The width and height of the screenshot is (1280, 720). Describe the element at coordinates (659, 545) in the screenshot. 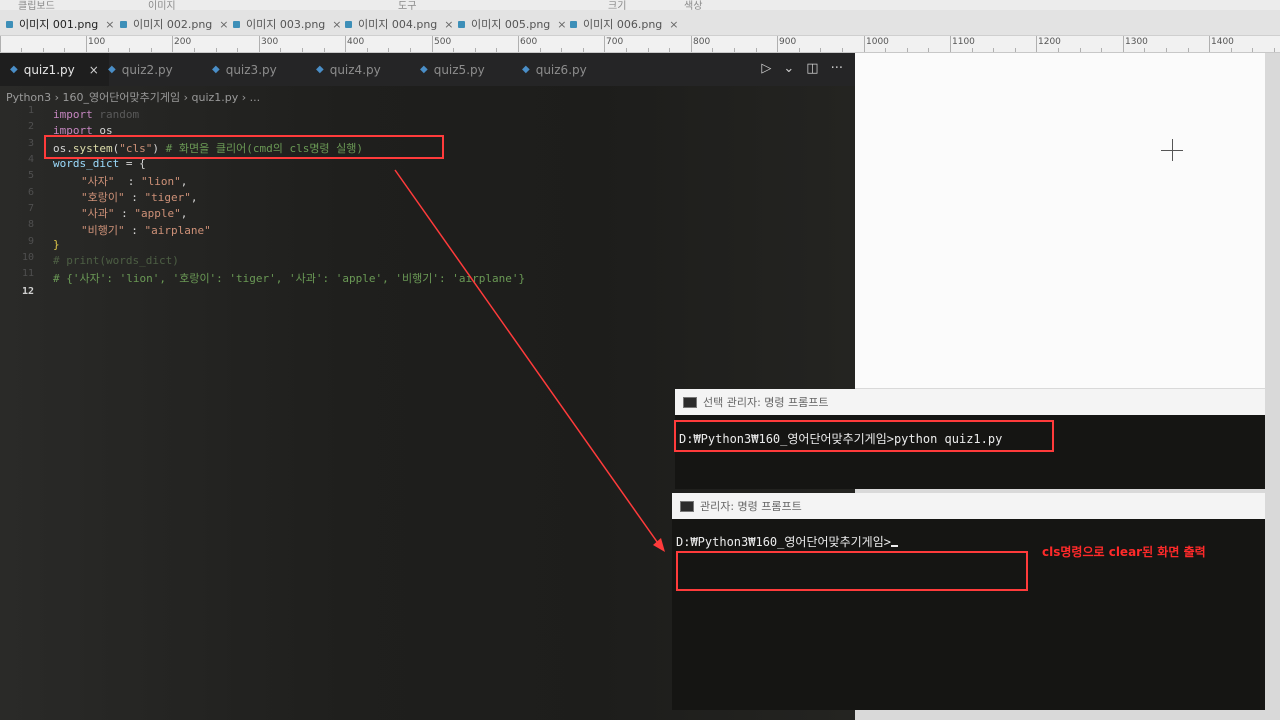

I see `arrow-head` at that location.